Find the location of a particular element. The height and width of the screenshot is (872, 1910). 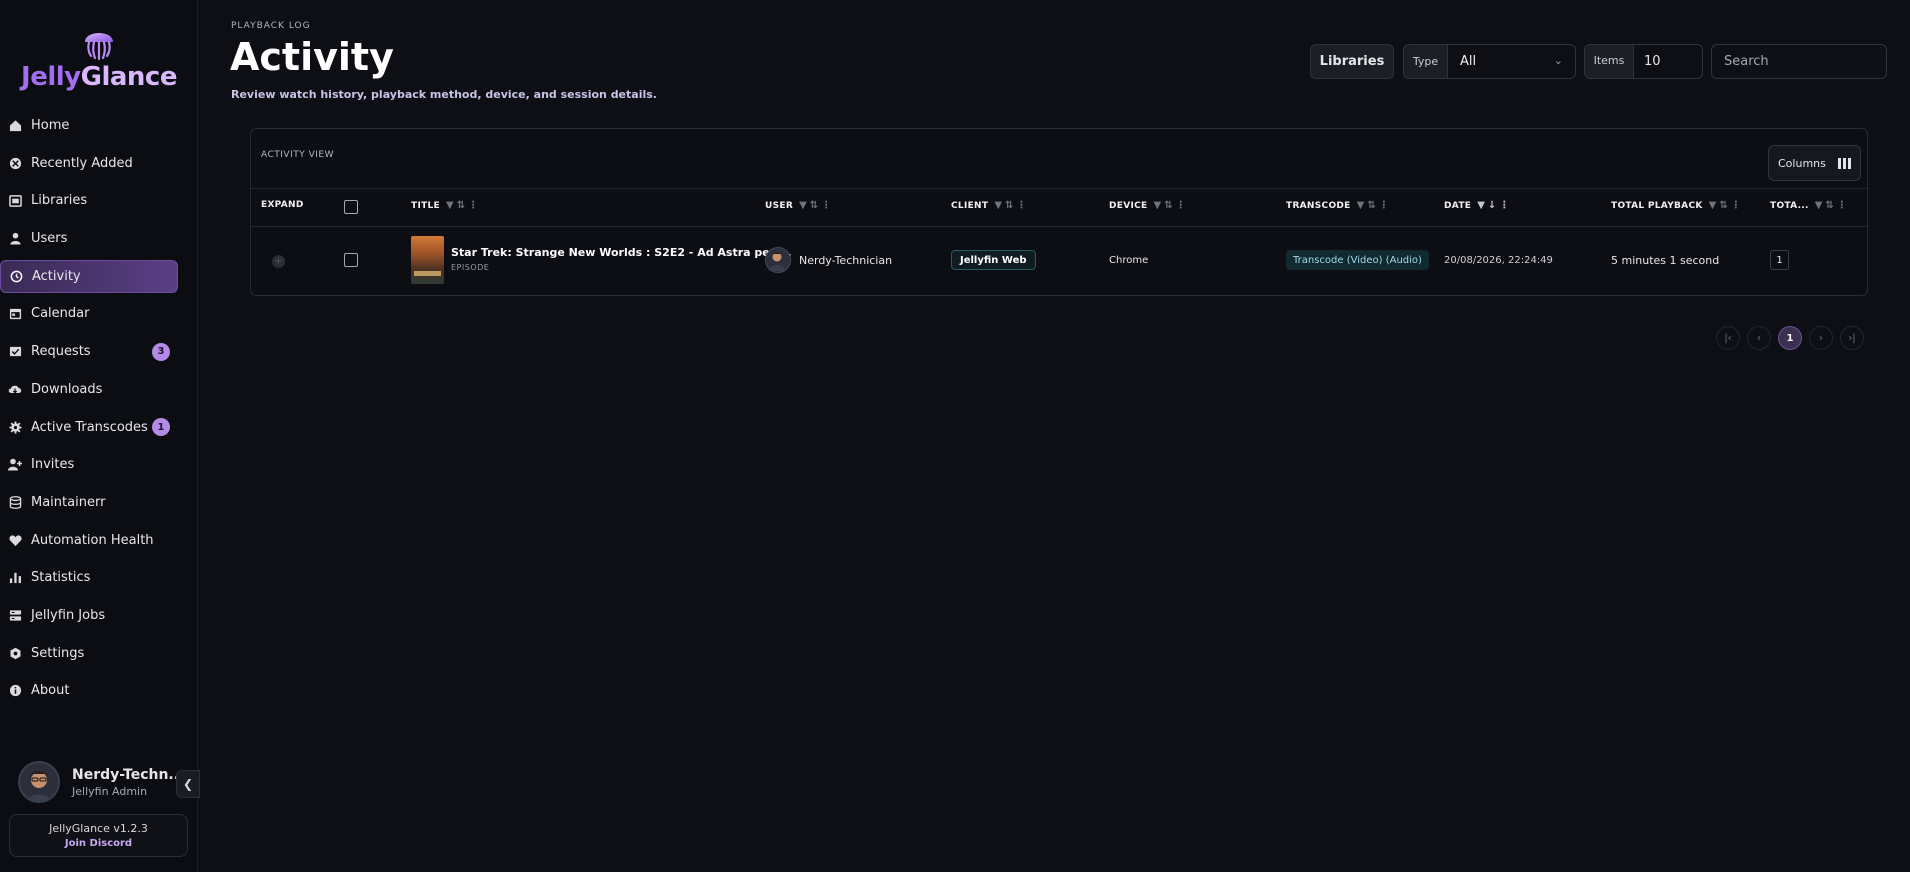

page-title: Activity is located at coordinates (312, 57).